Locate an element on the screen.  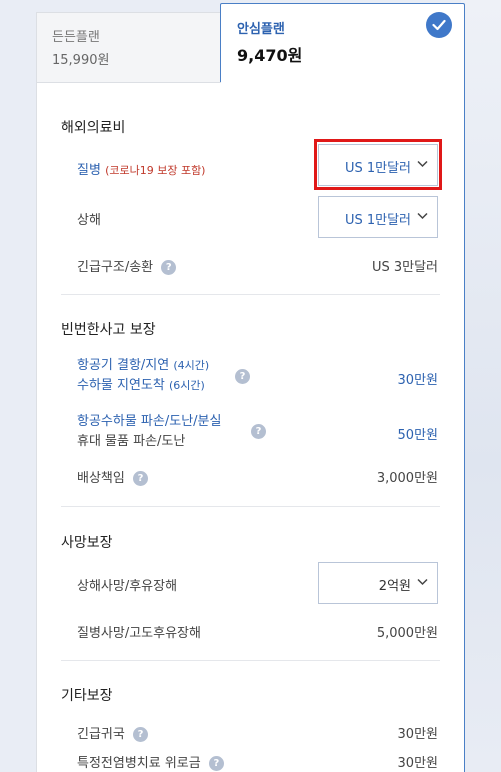
rescue-label-text: 긴급구조/송환 is located at coordinates (115, 267).